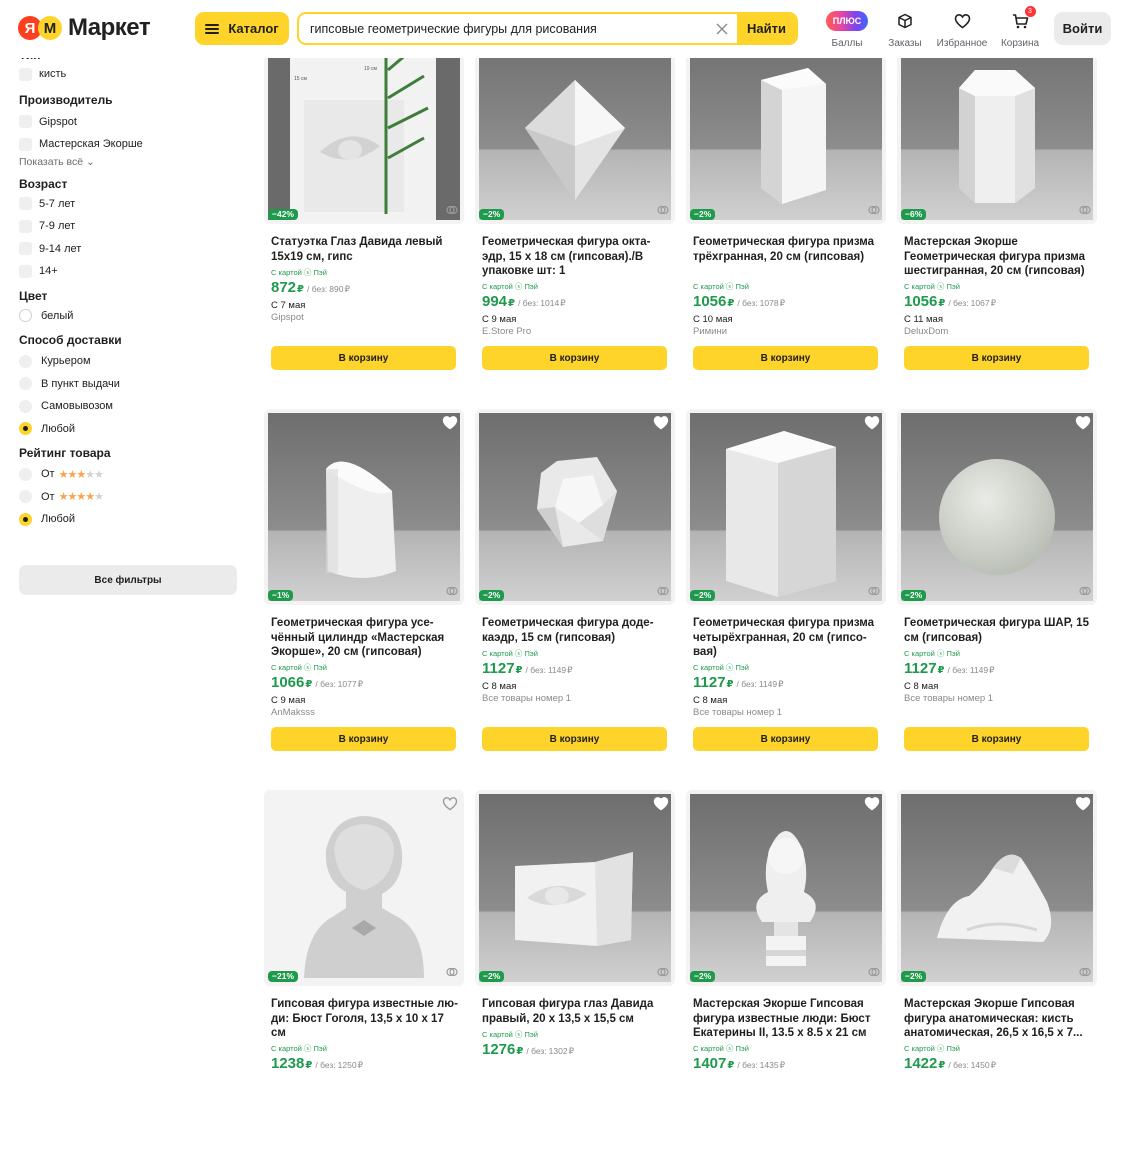  Describe the element at coordinates (766, 28) in the screenshot. I see `search-button: Найти` at that location.